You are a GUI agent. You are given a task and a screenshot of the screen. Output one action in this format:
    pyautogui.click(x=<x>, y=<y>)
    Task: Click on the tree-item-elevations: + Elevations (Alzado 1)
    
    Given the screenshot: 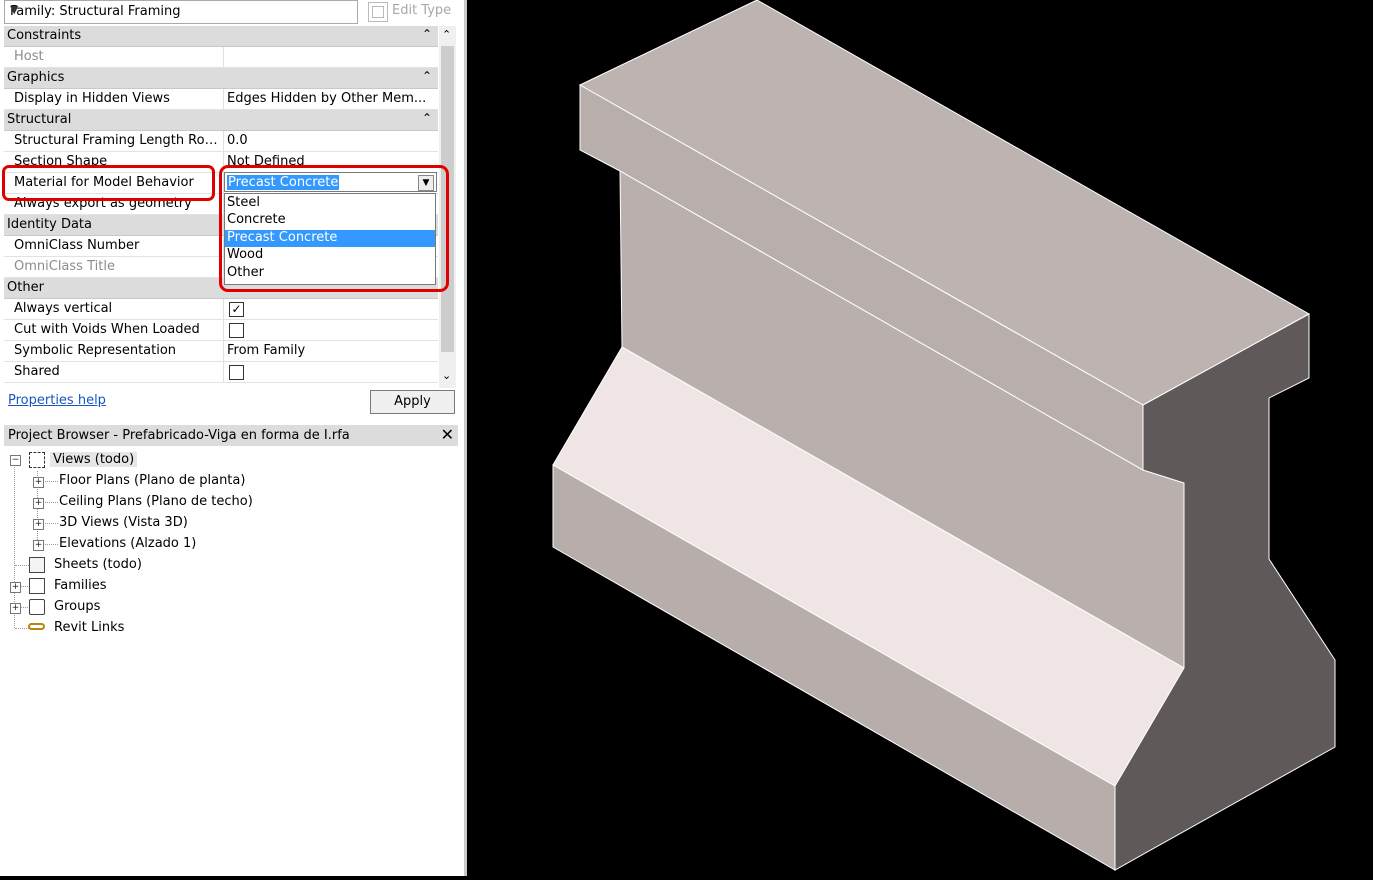 What is the action you would take?
    pyautogui.click(x=154, y=544)
    